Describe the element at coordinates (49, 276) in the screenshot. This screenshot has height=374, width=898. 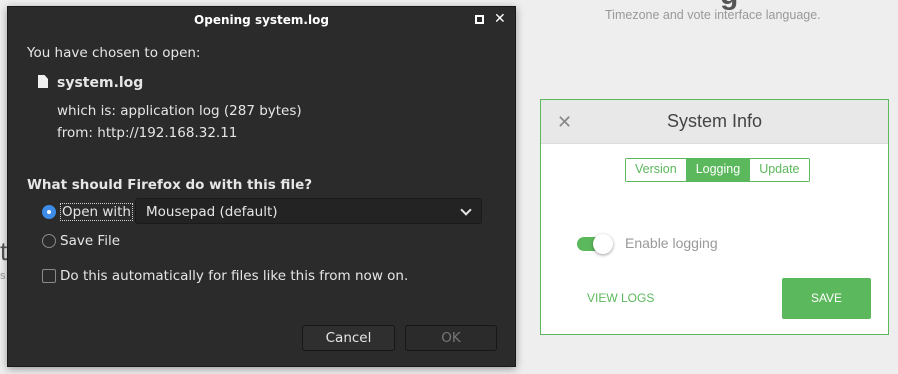
I see `do-automatically-checkbox` at that location.